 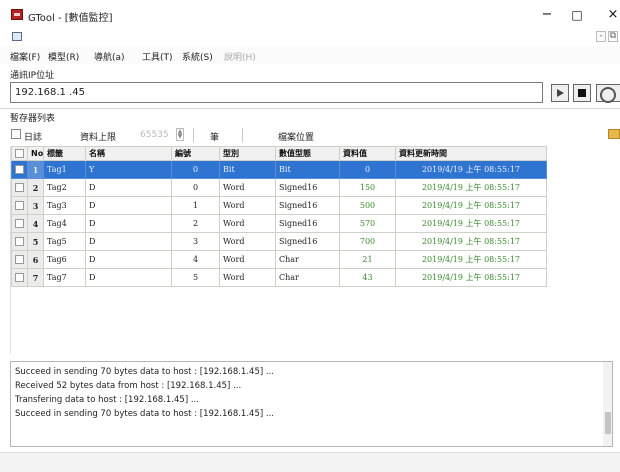 I want to click on log-scrollbar, so click(x=607, y=404).